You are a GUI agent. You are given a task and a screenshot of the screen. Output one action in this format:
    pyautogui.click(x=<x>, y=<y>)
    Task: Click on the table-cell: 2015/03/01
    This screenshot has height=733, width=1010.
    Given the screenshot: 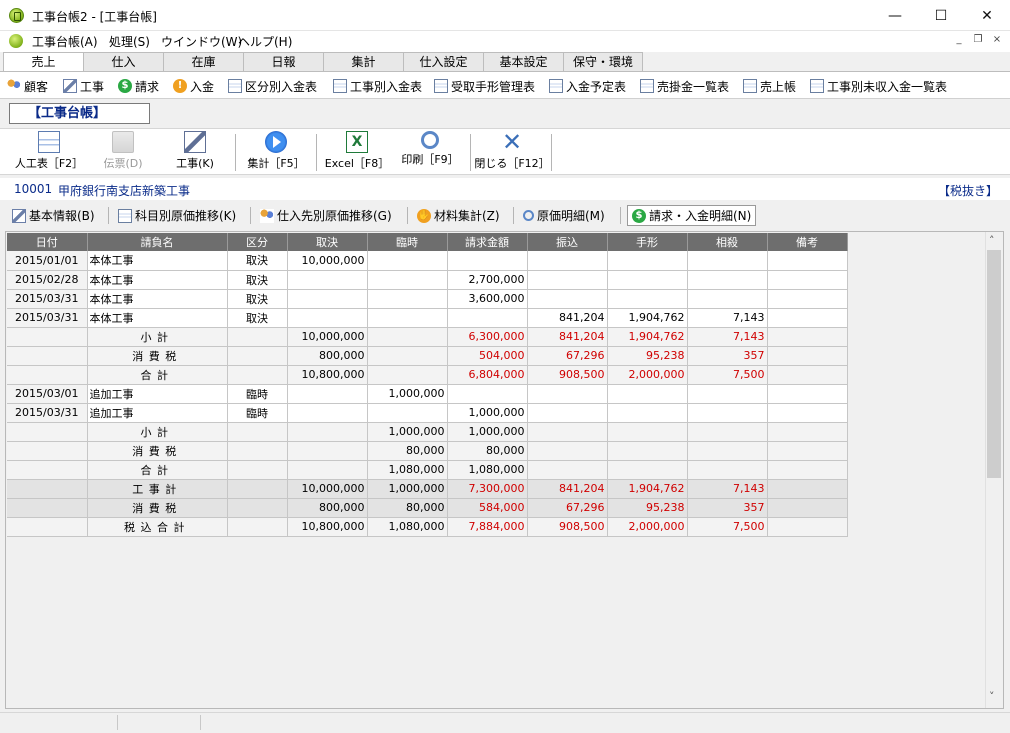 What is the action you would take?
    pyautogui.click(x=47, y=394)
    